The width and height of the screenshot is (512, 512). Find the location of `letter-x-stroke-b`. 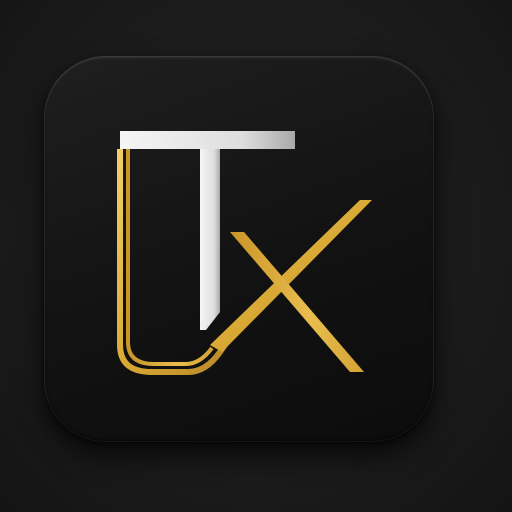

letter-x-stroke-b is located at coordinates (297, 302).